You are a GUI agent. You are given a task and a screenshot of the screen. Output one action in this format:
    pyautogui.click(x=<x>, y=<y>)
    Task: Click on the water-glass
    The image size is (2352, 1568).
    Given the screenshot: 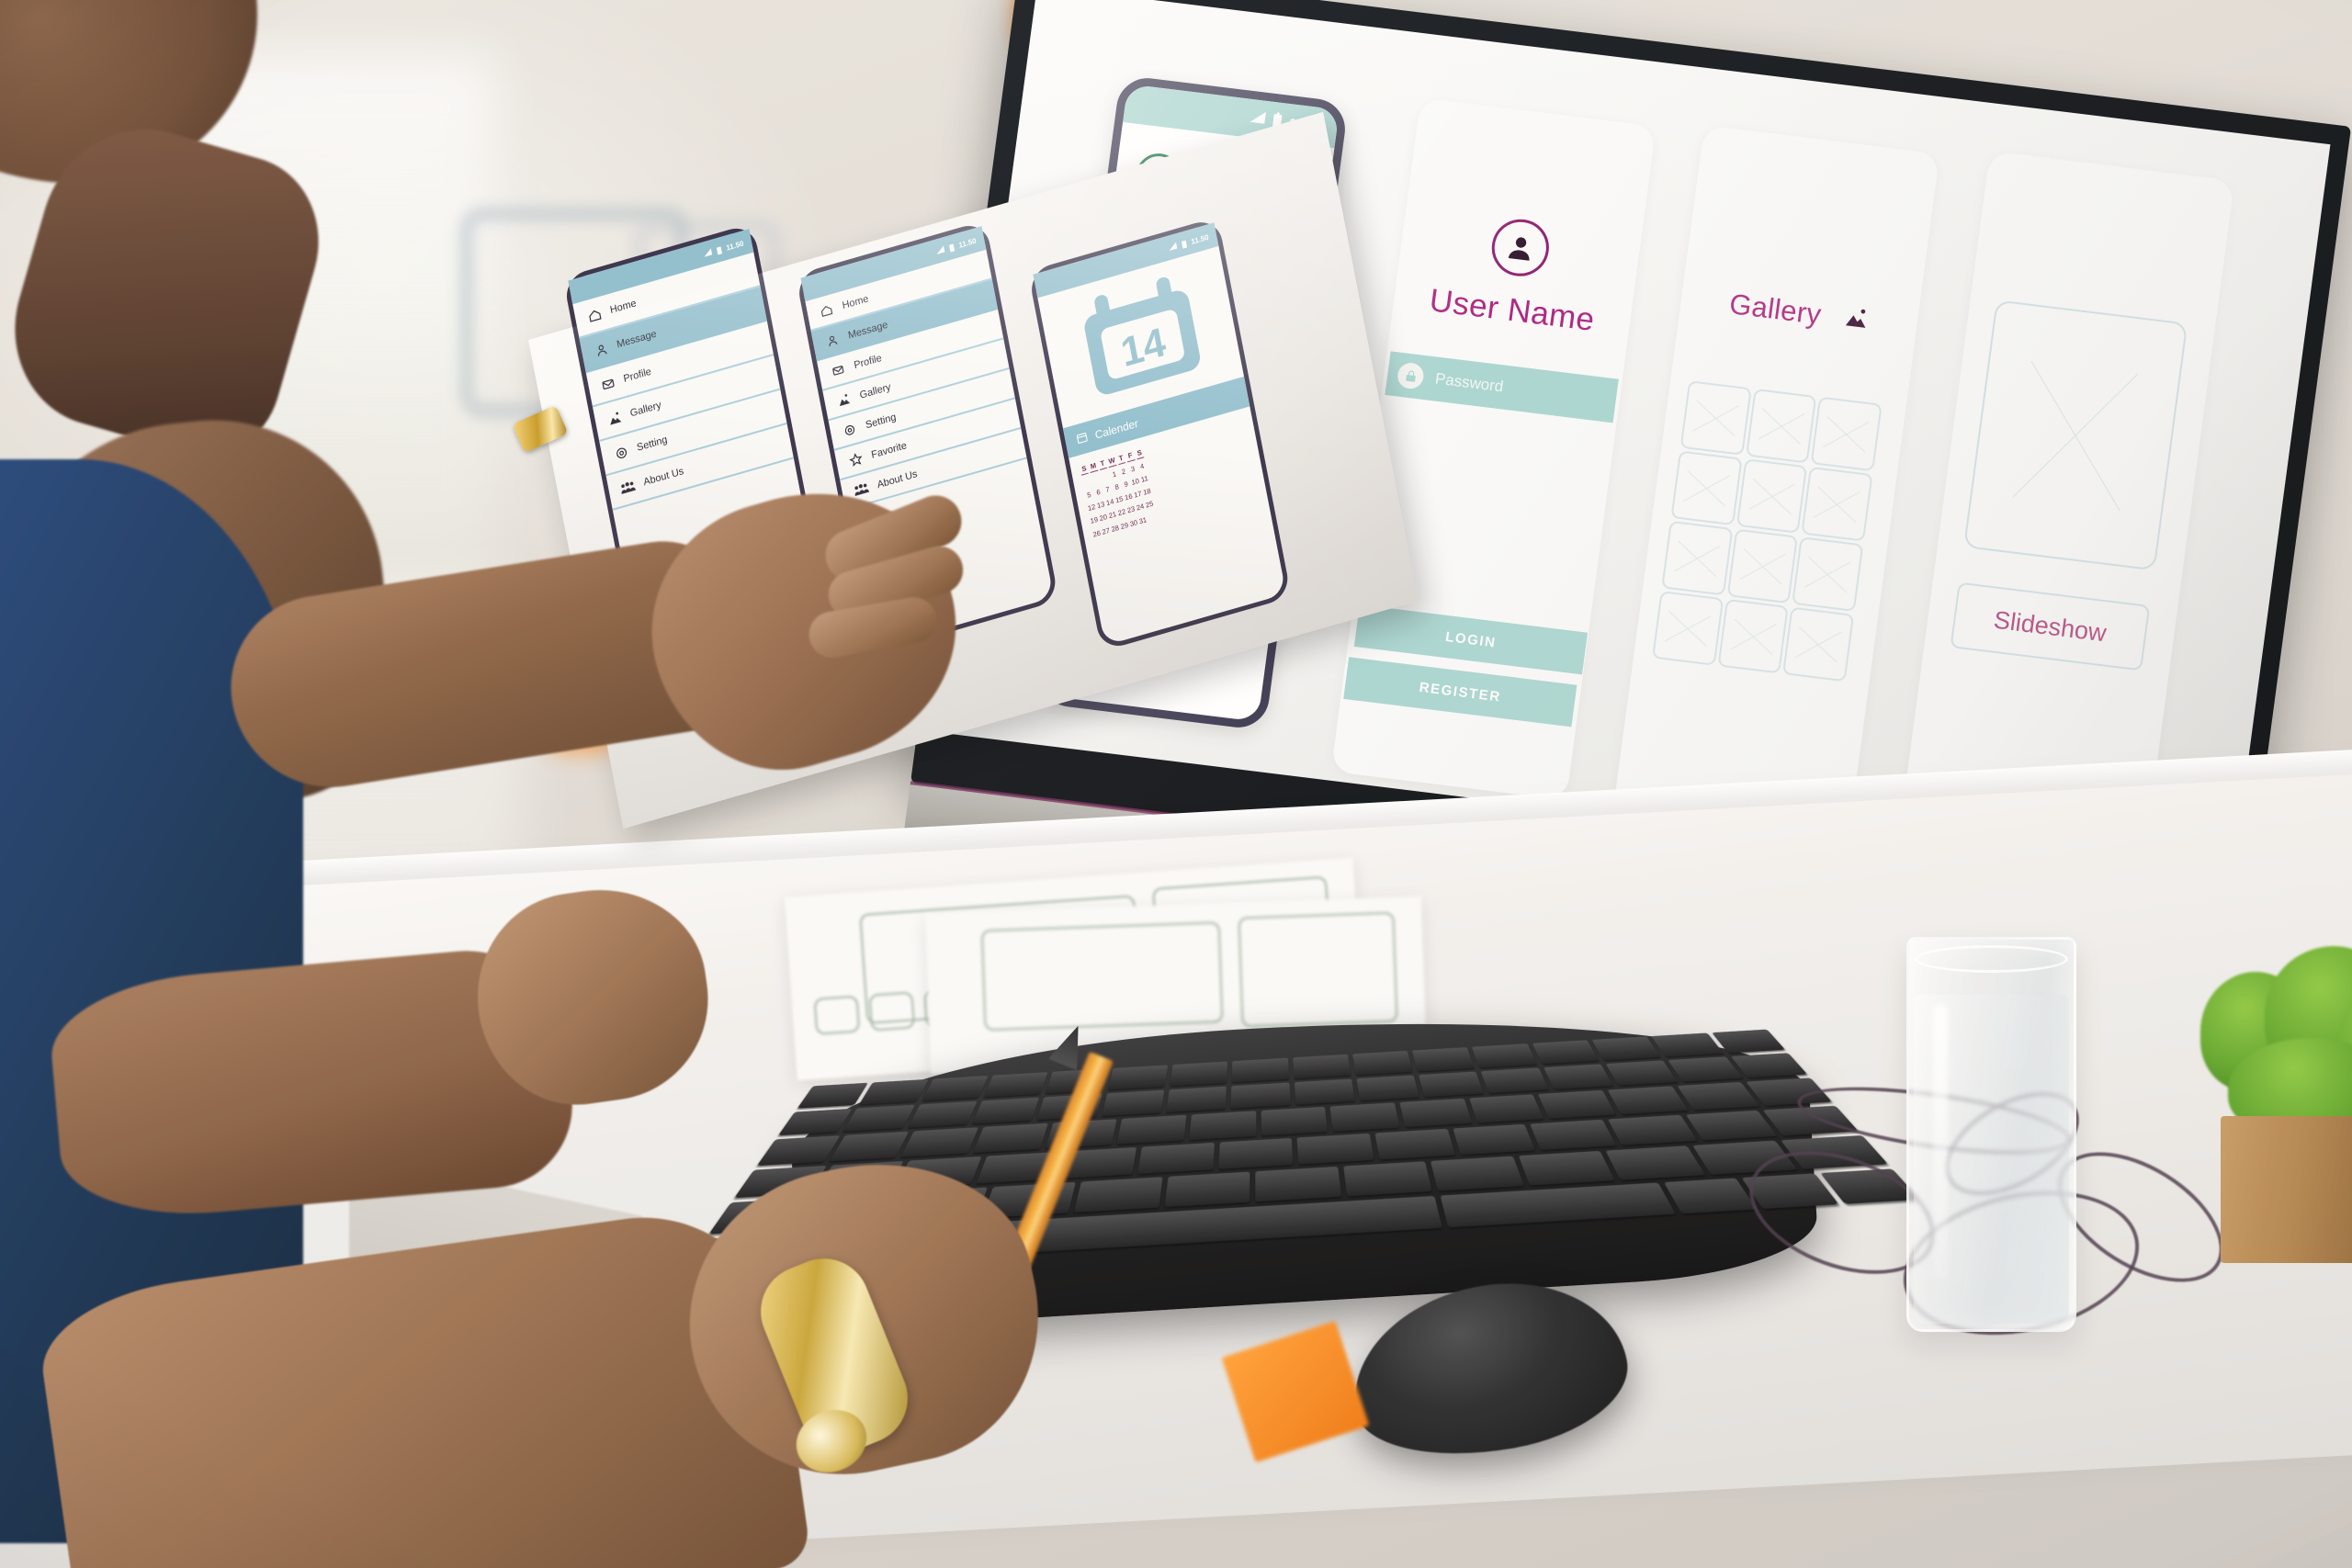 What is the action you would take?
    pyautogui.click(x=1991, y=1134)
    